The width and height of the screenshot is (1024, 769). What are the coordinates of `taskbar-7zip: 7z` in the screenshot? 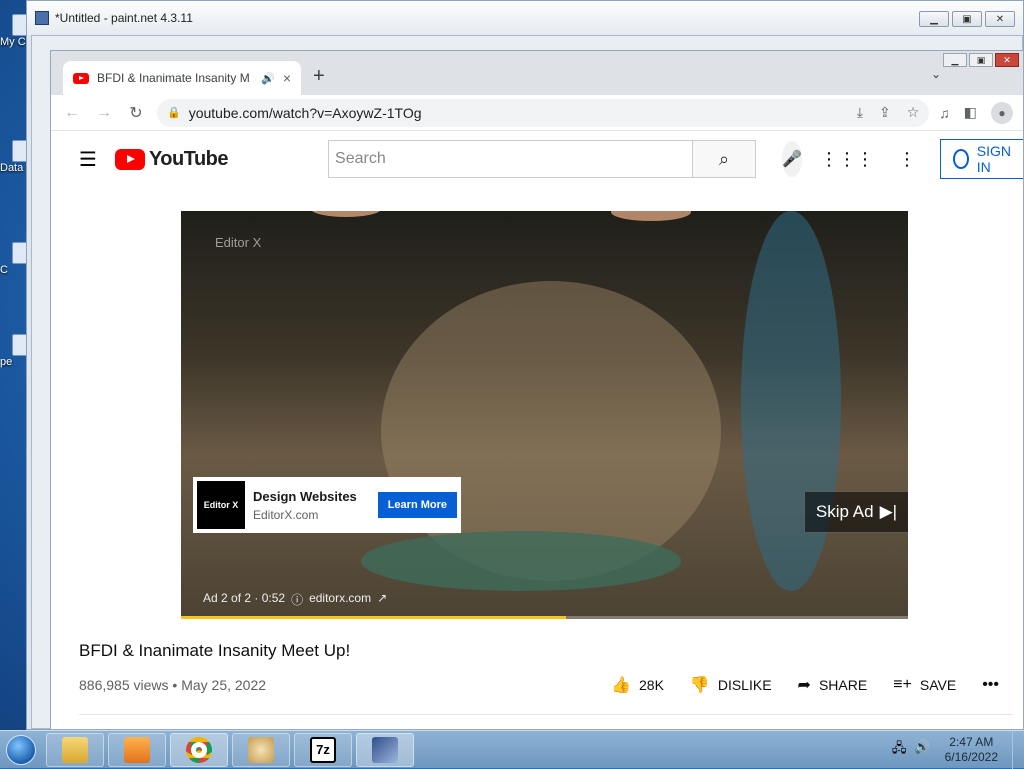 It's located at (323, 749).